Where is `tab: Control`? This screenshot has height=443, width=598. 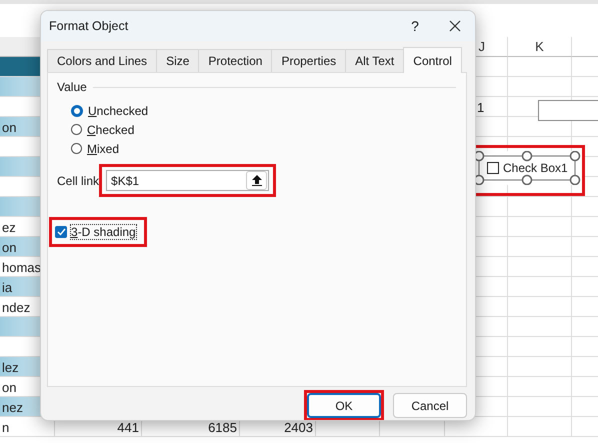 tab: Control is located at coordinates (432, 60).